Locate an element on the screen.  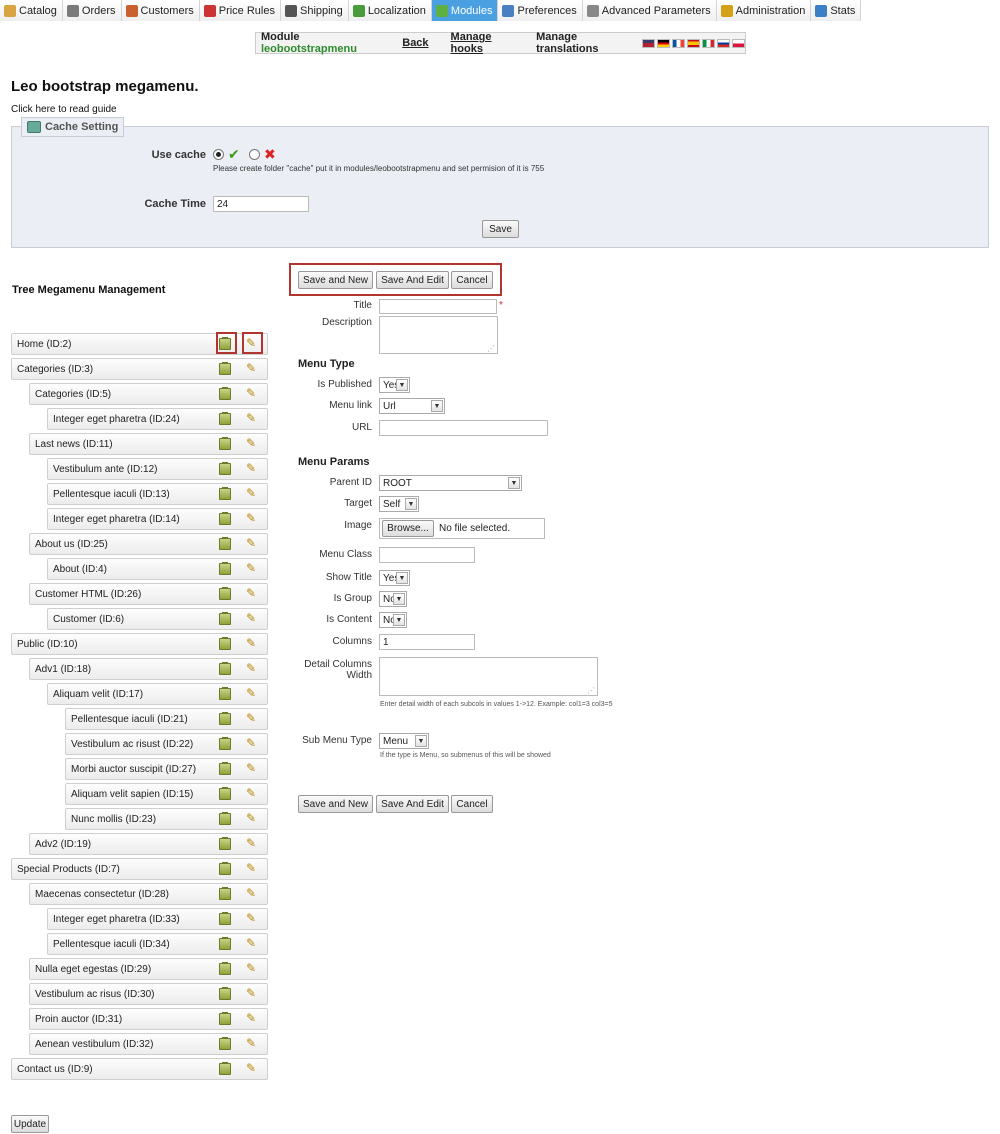
tree-node: About us (ID:25) is located at coordinates (148, 544).